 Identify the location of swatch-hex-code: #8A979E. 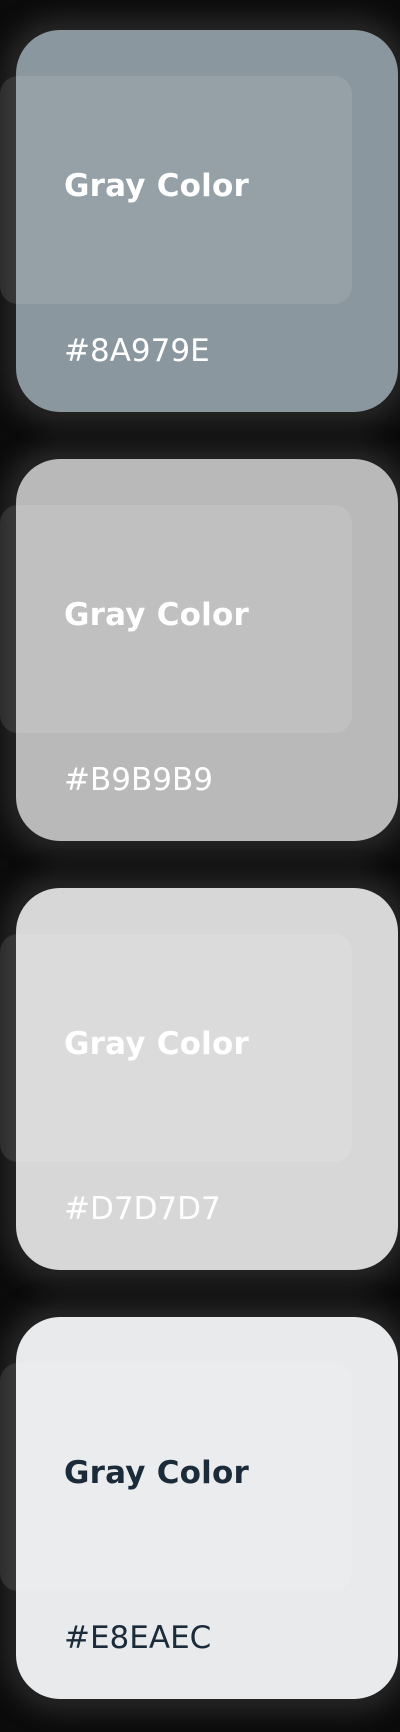
(137, 351).